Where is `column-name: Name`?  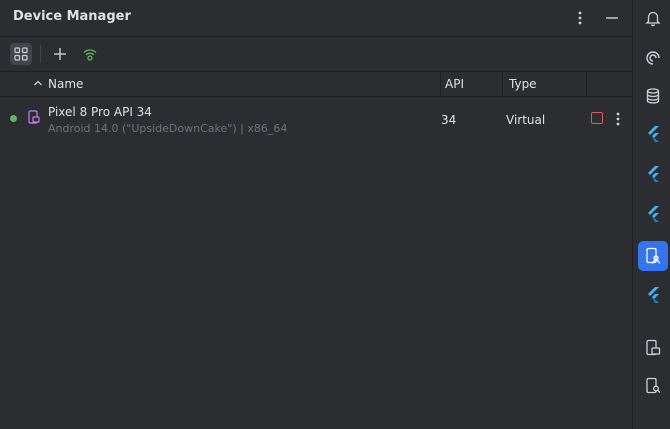 column-name: Name is located at coordinates (234, 84).